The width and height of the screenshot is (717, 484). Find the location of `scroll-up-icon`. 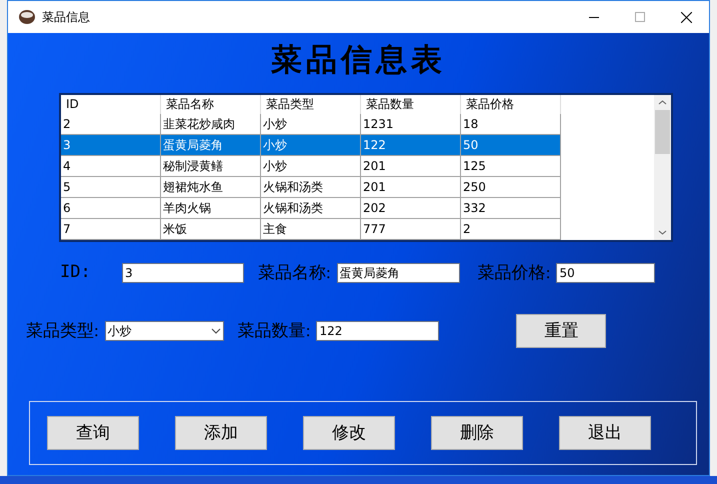

scroll-up-icon is located at coordinates (662, 102).